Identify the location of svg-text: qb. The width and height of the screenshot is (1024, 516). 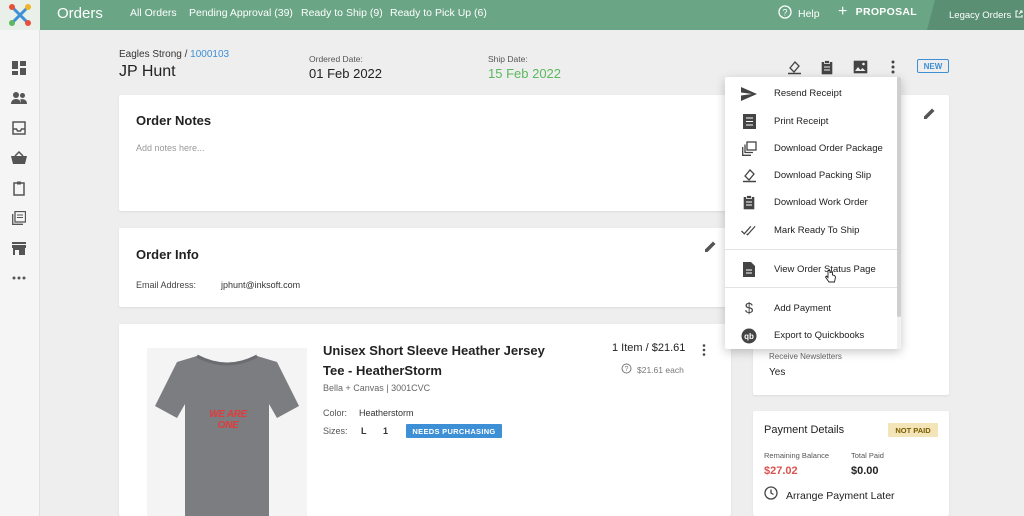
(749, 336).